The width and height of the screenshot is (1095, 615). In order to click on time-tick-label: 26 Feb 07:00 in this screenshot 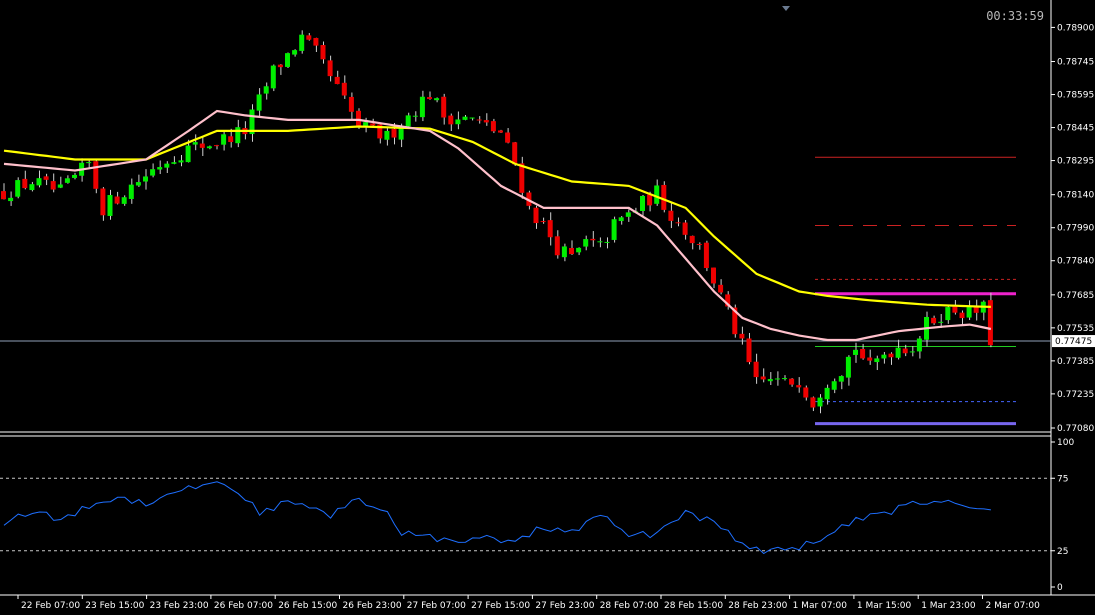, I will do `click(243, 606)`.